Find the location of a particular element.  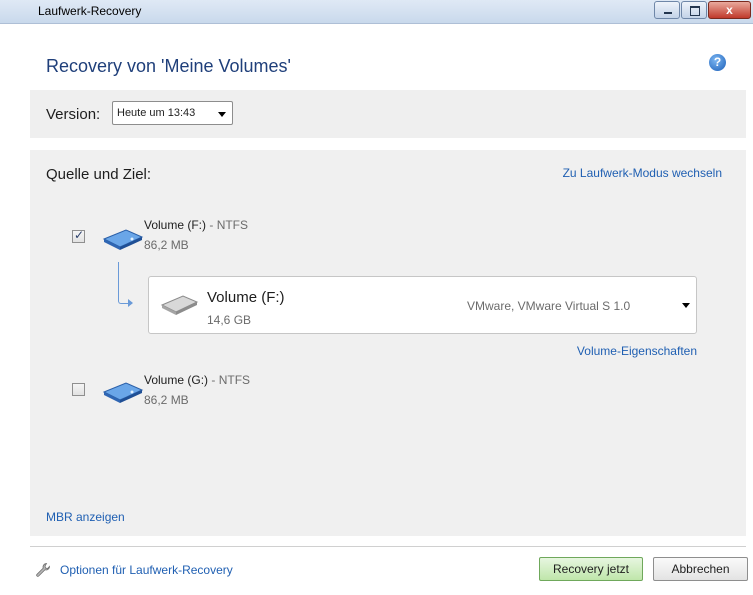

version-label: Version: is located at coordinates (73, 114).